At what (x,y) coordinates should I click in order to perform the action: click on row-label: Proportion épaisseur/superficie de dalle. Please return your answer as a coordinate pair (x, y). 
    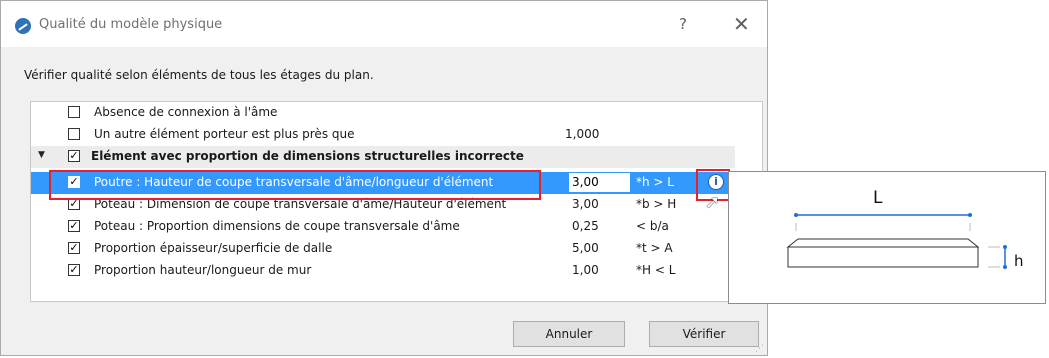
    Looking at the image, I should click on (213, 248).